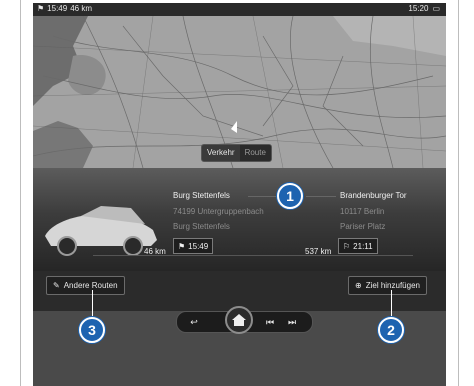  What do you see at coordinates (218, 211) in the screenshot?
I see `origin-line2: 74199 Untergruppenbach` at bounding box center [218, 211].